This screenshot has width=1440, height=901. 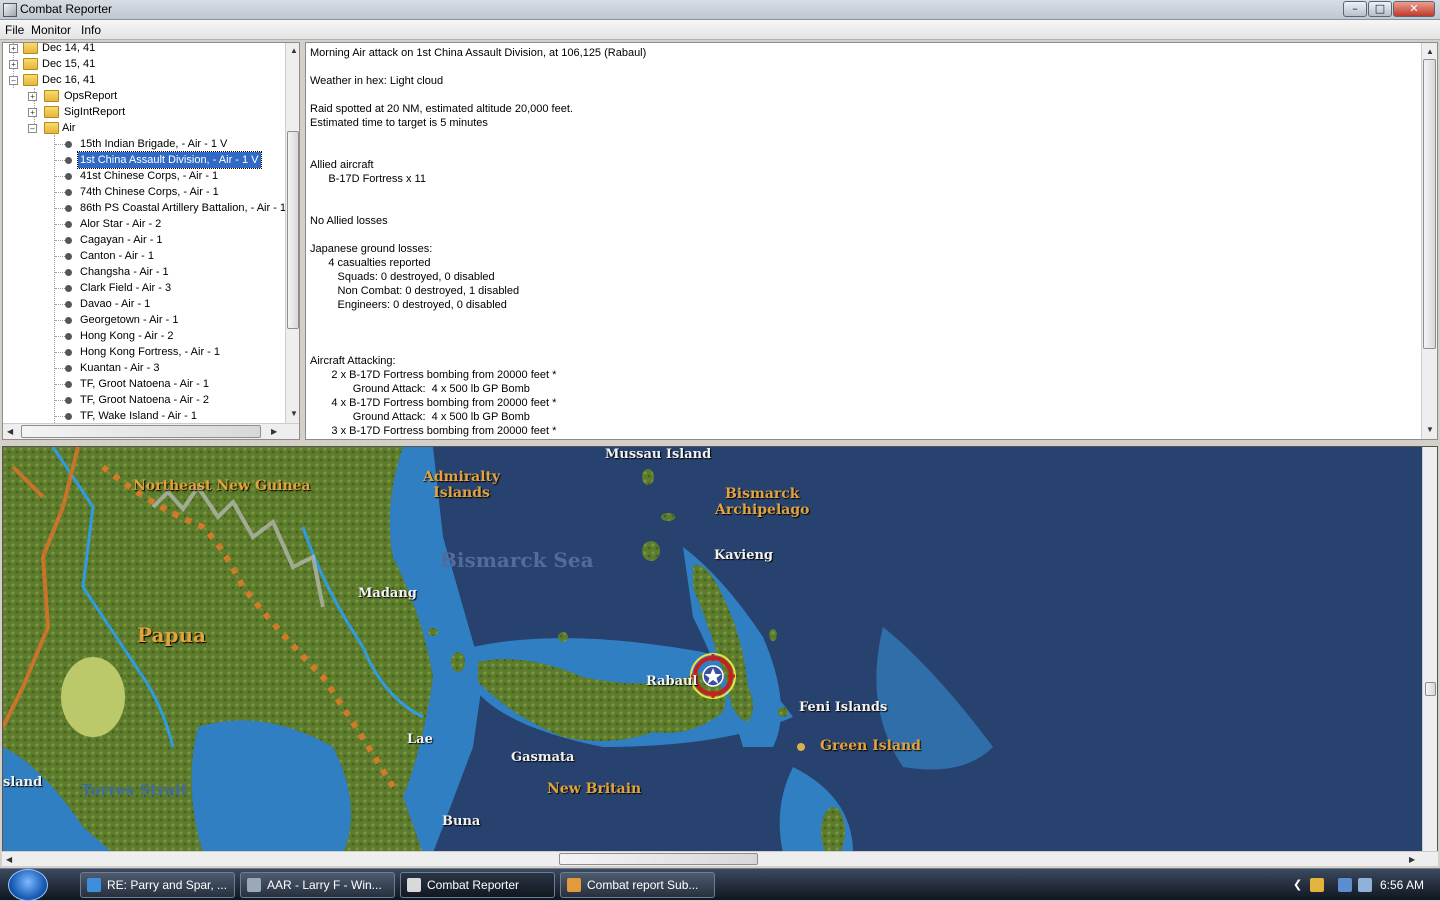 I want to click on menu-bar: File Monitor Info, so click(x=720, y=30).